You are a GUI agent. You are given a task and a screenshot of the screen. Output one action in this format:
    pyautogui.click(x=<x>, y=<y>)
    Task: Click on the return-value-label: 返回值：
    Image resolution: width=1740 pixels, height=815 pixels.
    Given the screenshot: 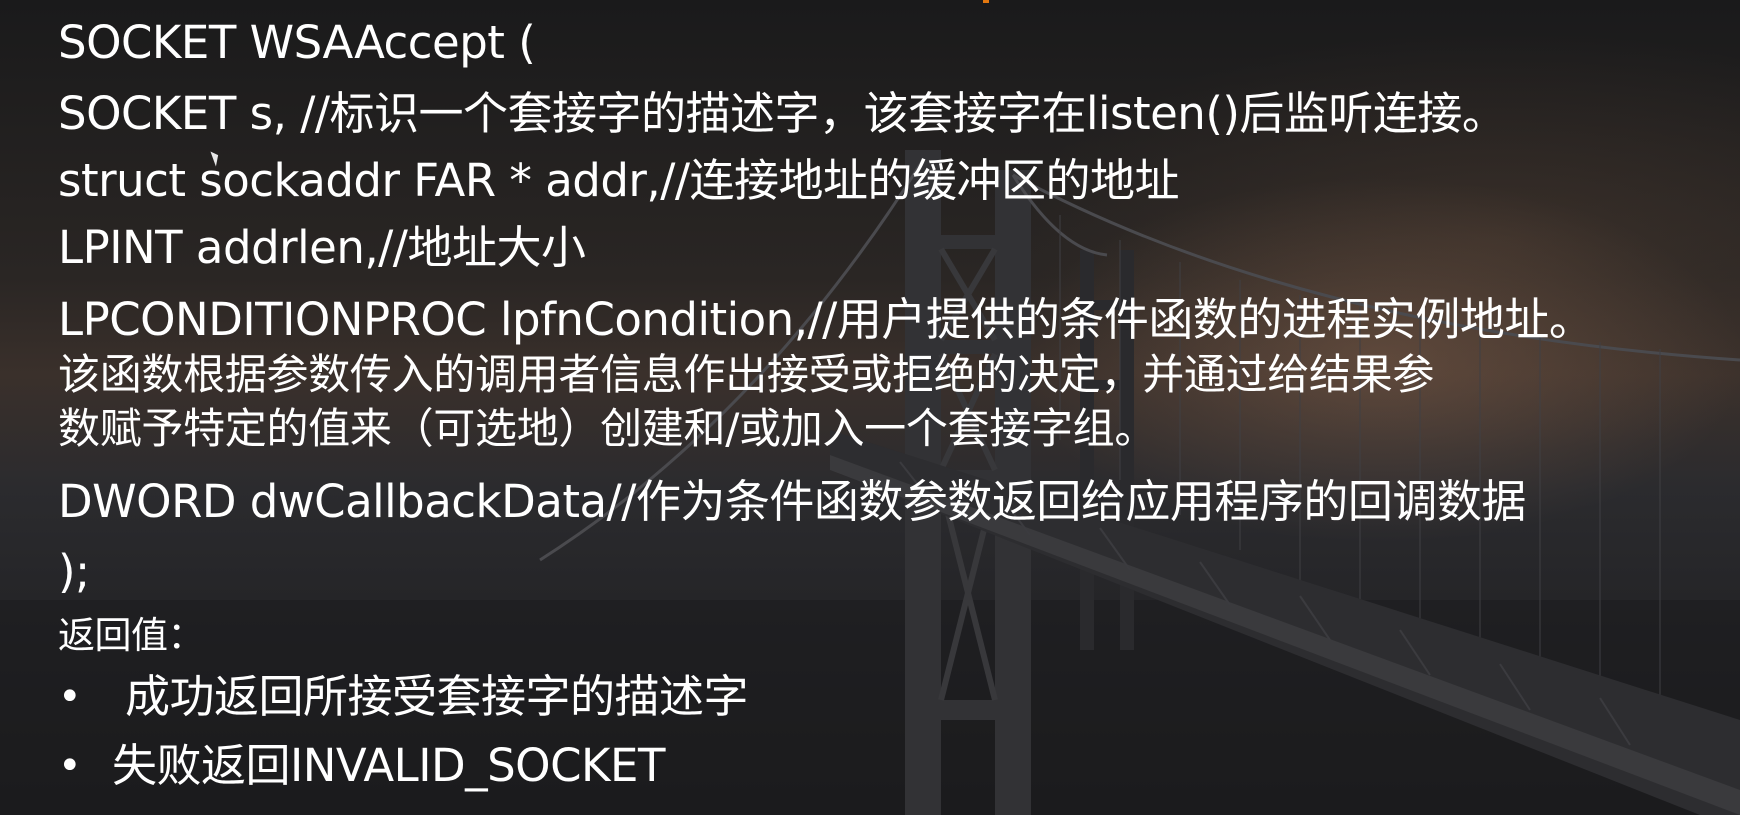 What is the action you would take?
    pyautogui.click(x=131, y=635)
    